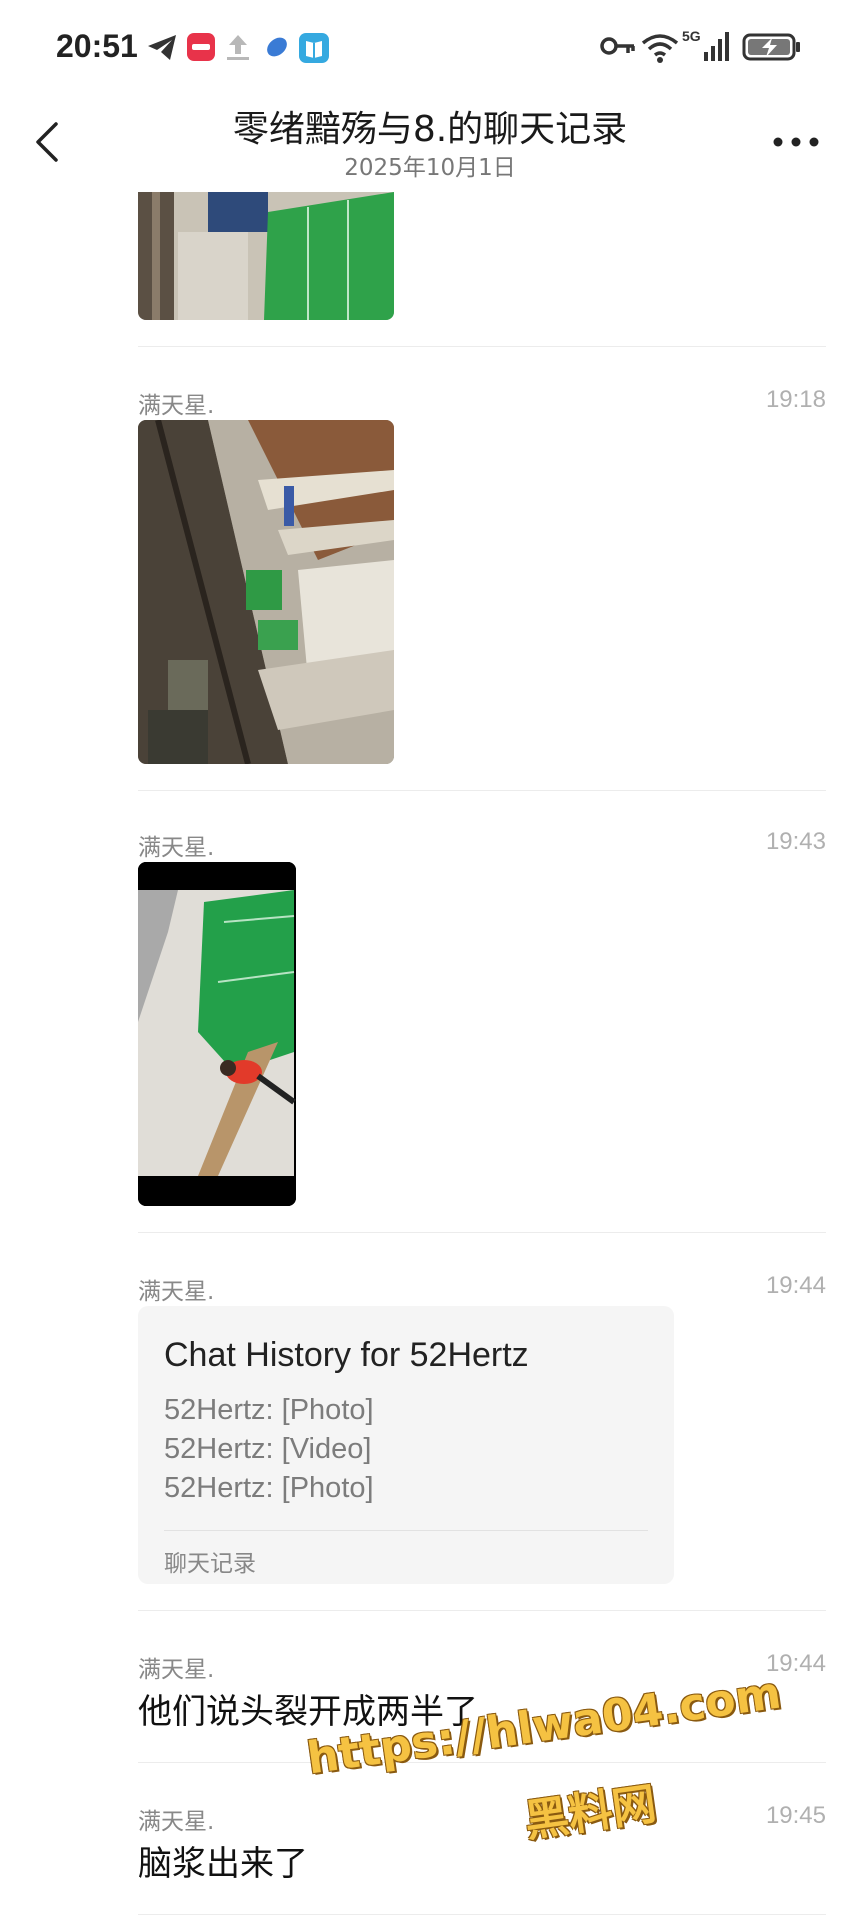  Describe the element at coordinates (406, 1530) in the screenshot. I see `card-divider` at that location.